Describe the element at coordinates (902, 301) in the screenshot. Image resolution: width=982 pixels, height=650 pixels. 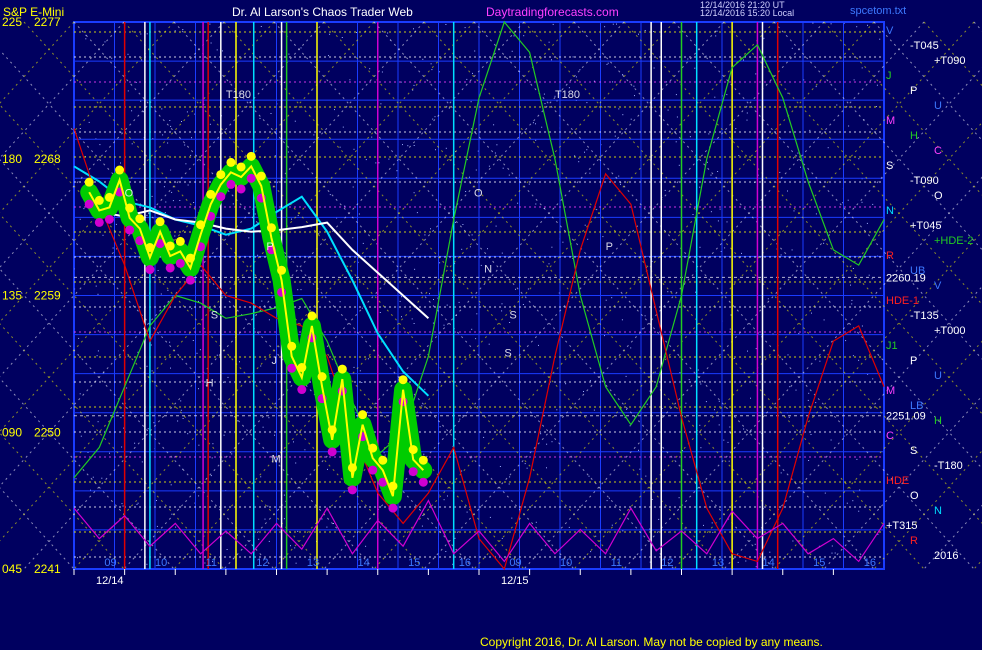
I see `right-label: HDE-1` at that location.